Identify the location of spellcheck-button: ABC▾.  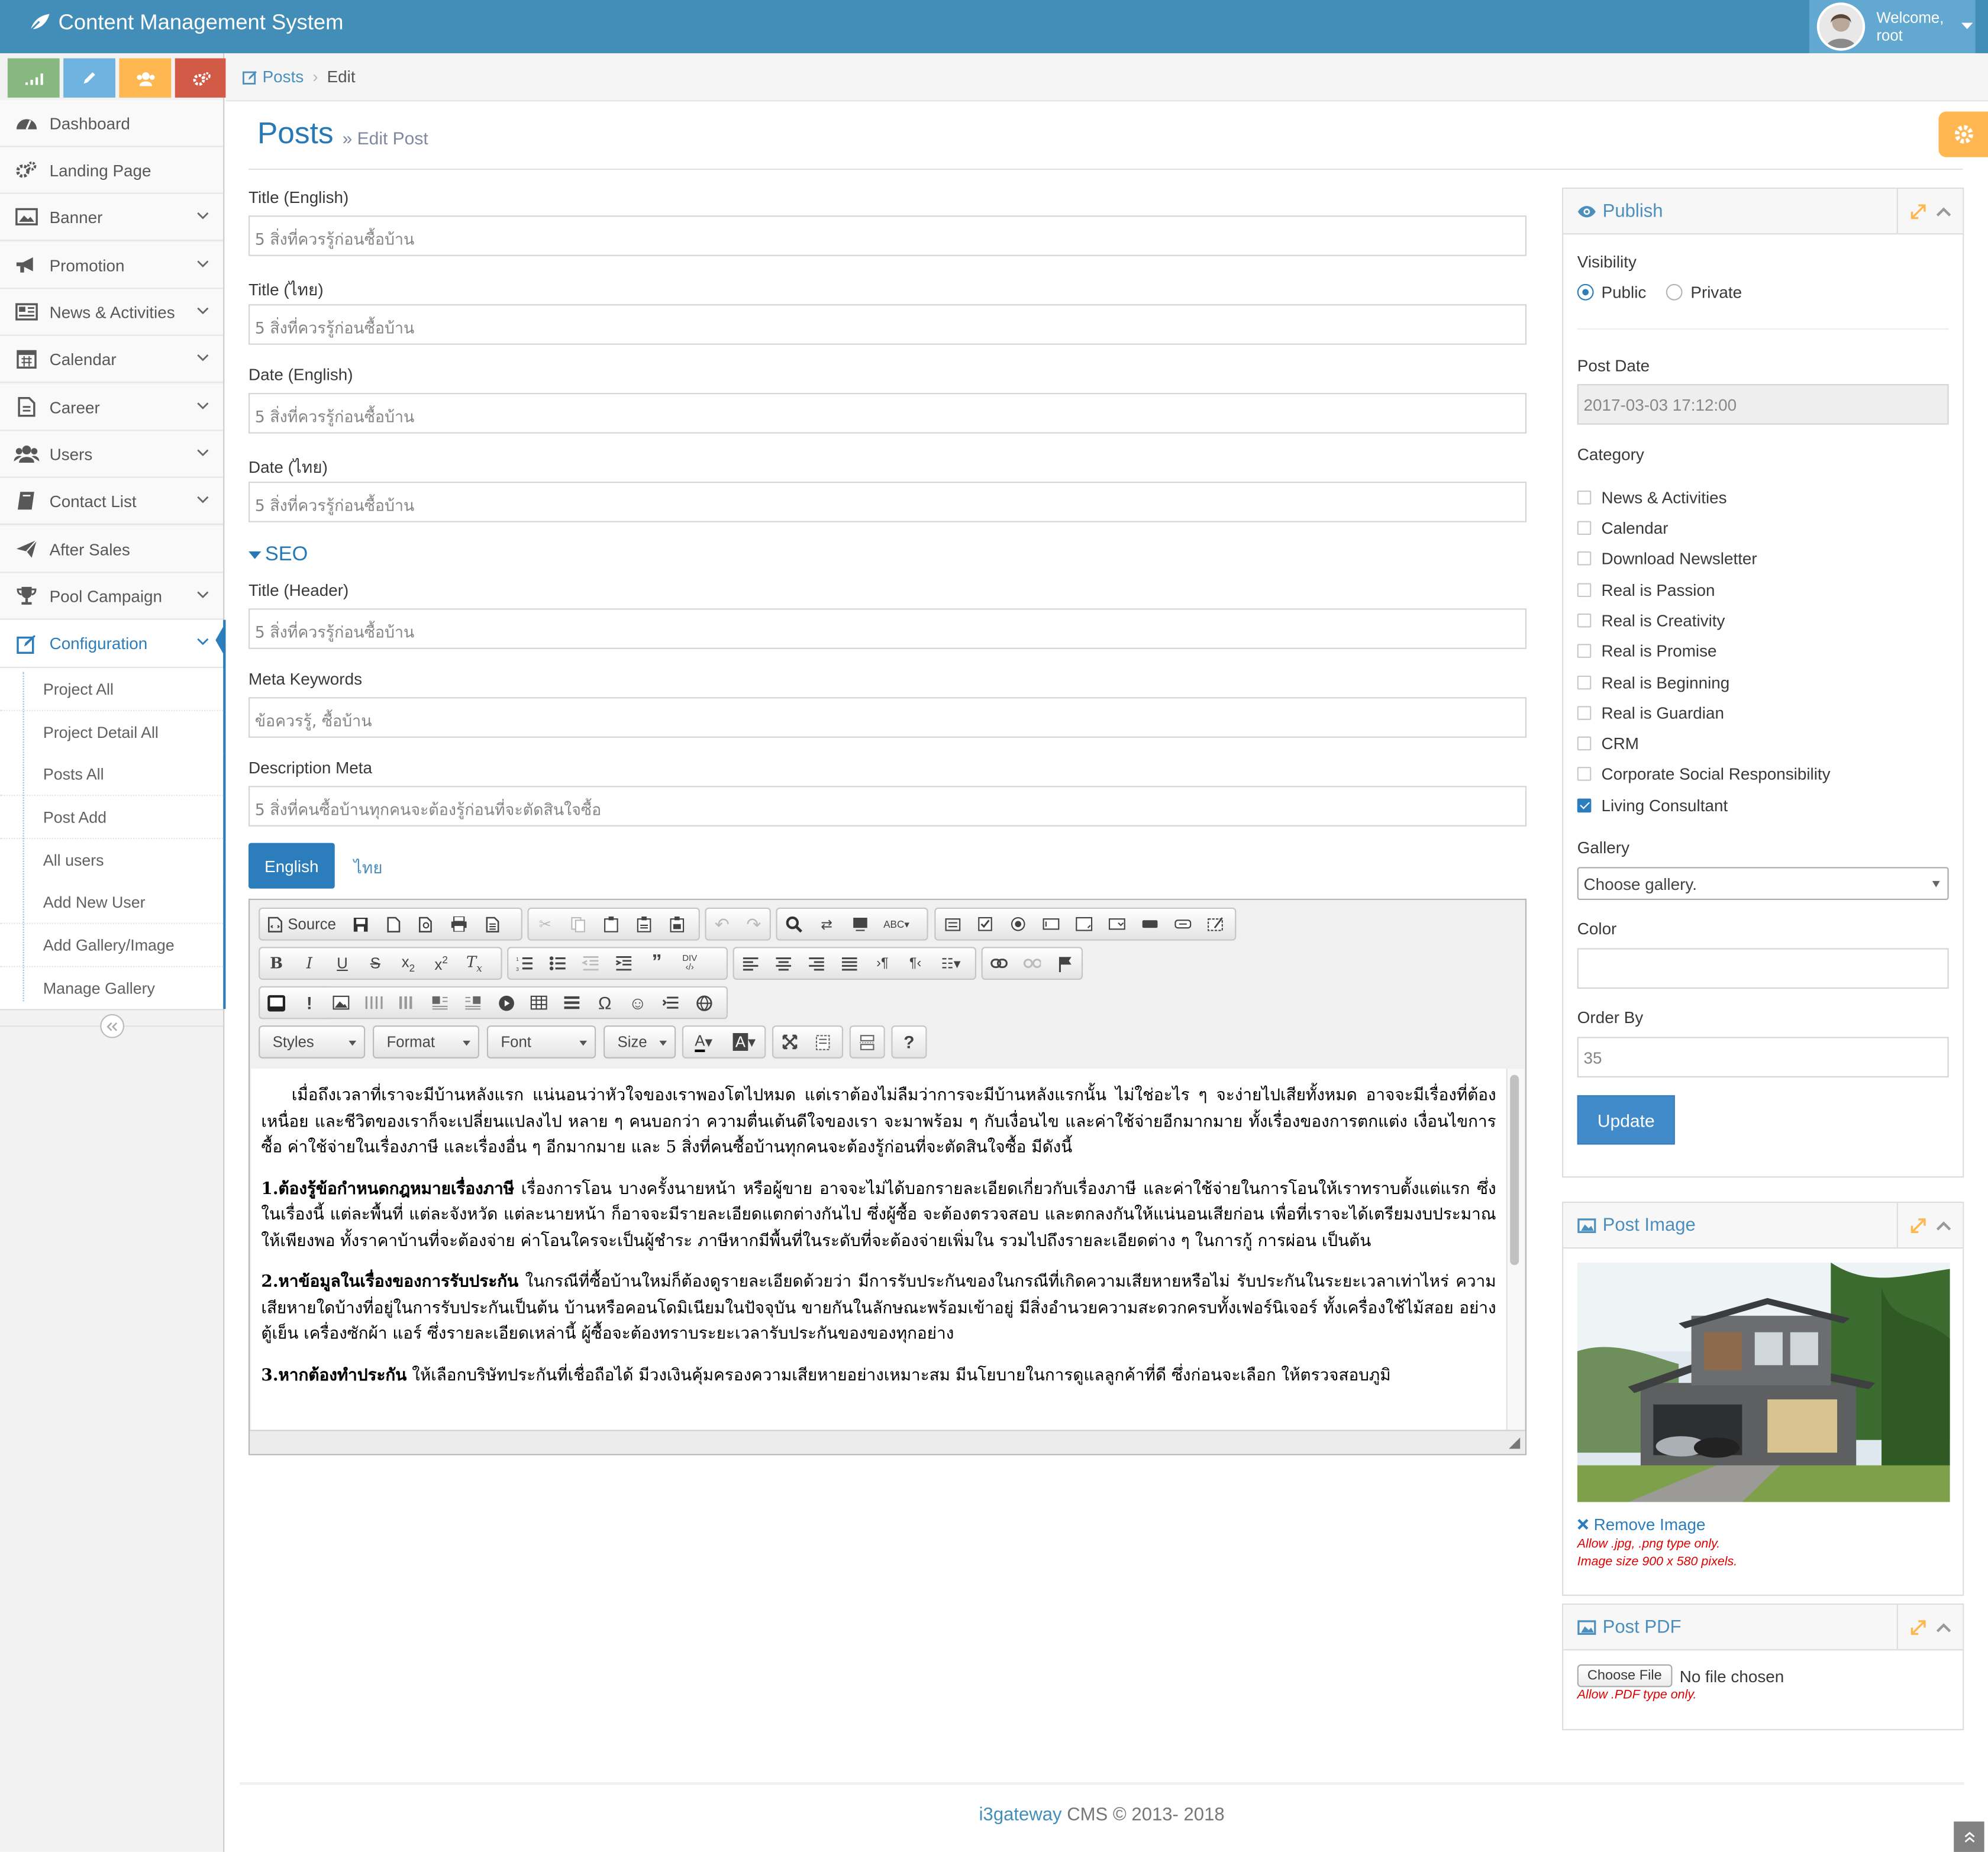
(896, 924).